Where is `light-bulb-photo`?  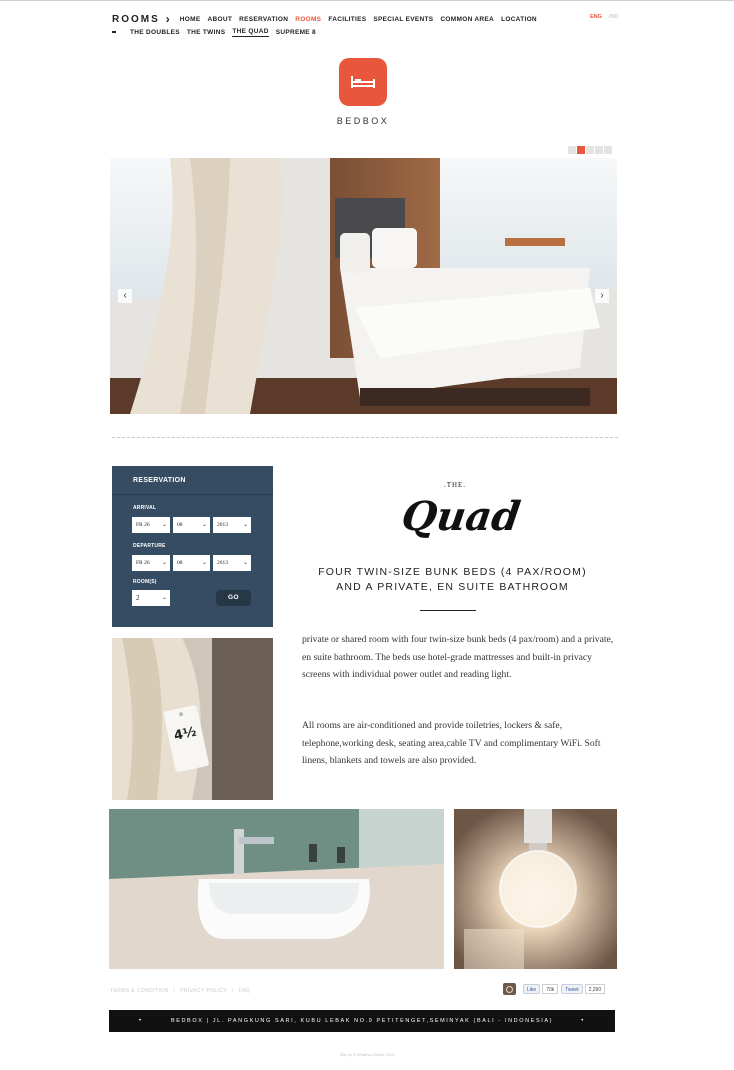
light-bulb-photo is located at coordinates (535, 889).